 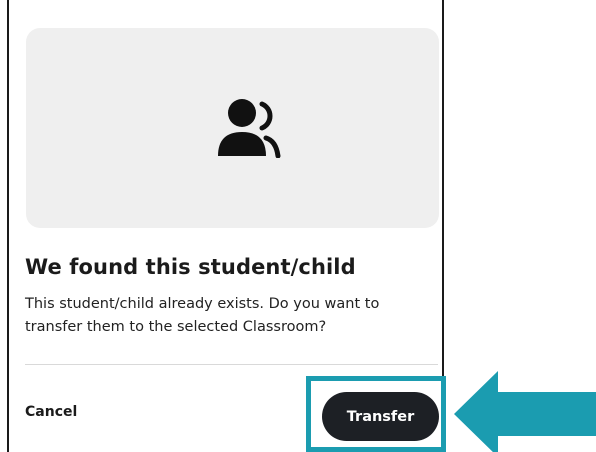 I want to click on user-group-icon, so click(x=249, y=128).